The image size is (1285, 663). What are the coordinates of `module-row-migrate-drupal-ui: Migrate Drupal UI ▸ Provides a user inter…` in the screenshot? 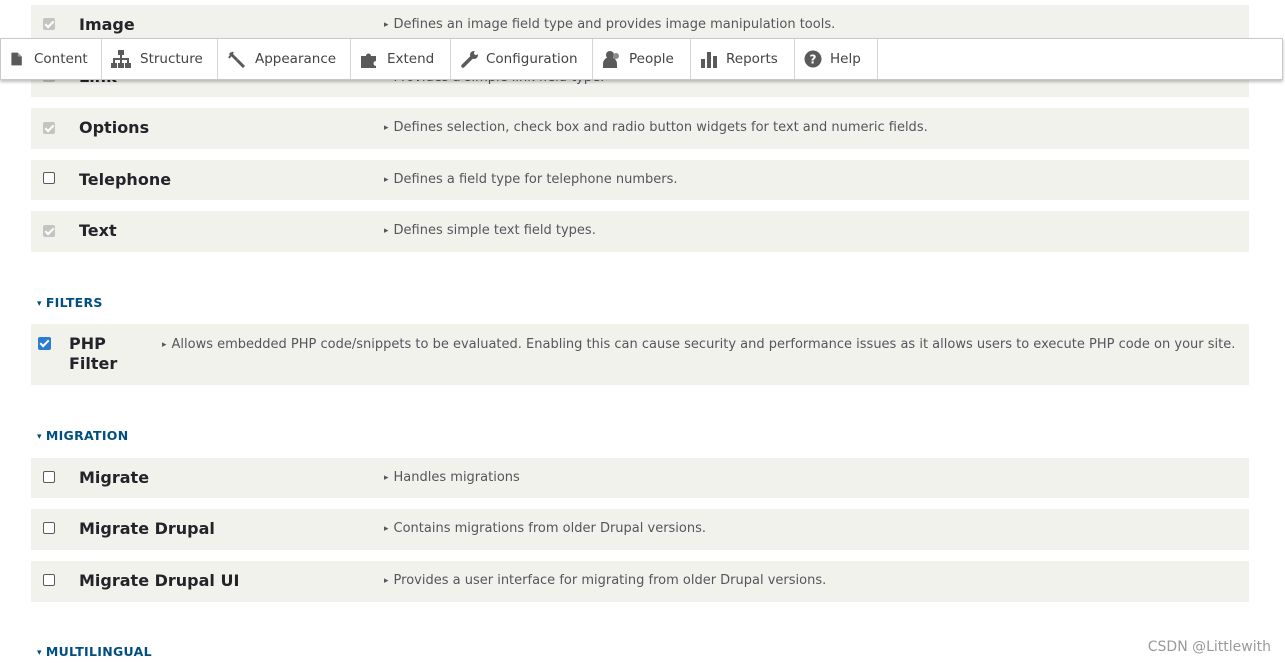 It's located at (640, 581).